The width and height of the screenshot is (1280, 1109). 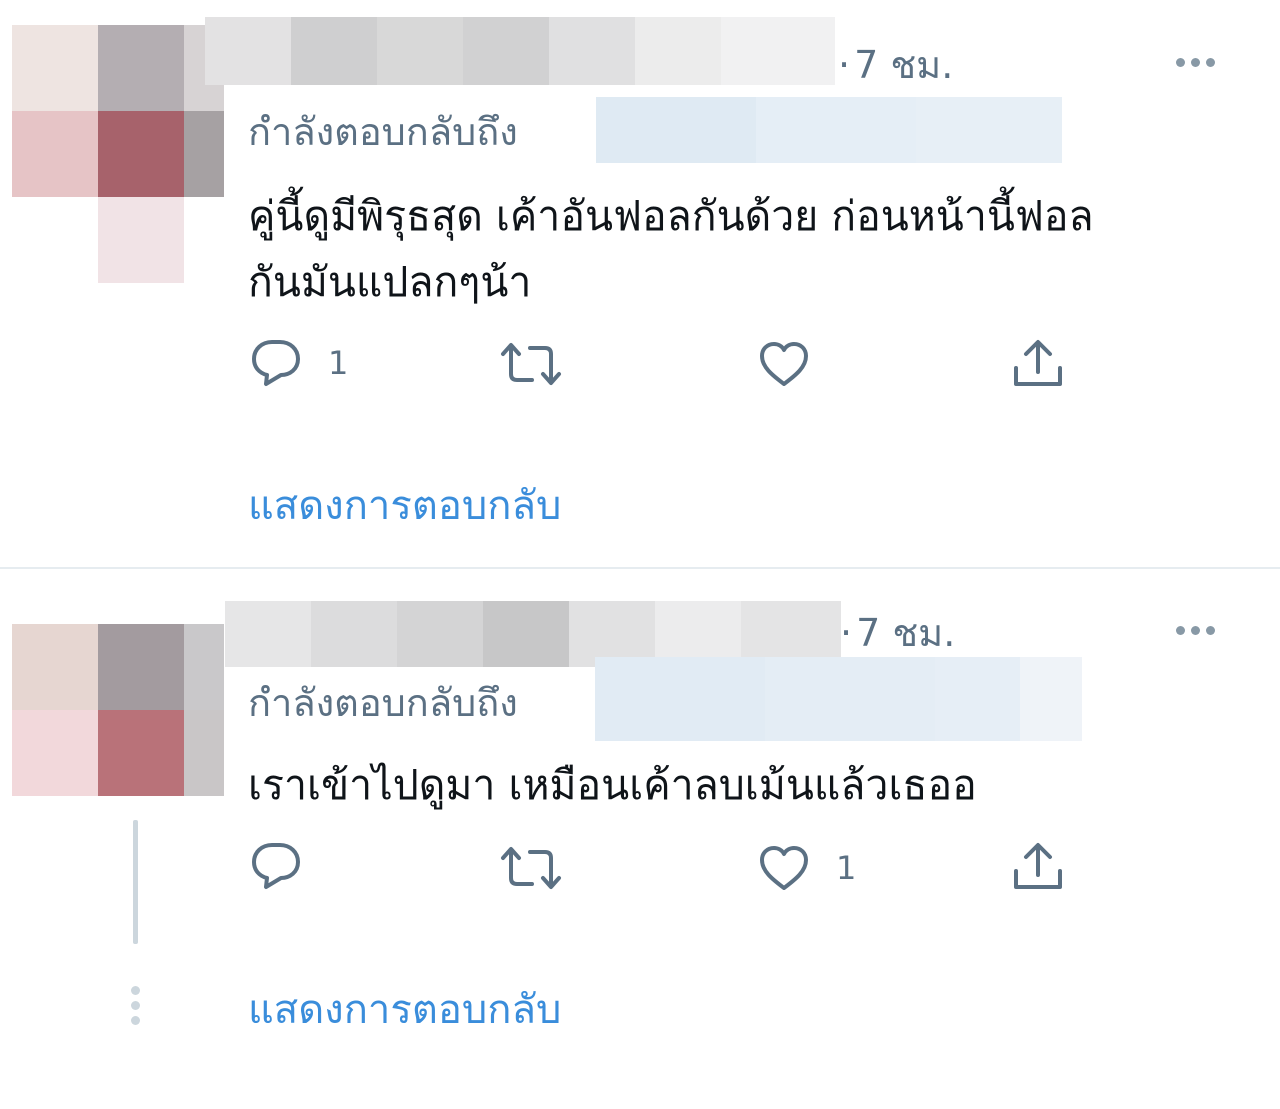 I want to click on tweet-text: เราเข้าไปดูมา เหมือนเค้าลบเม้นแล้วเธออ, so click(x=743, y=785).